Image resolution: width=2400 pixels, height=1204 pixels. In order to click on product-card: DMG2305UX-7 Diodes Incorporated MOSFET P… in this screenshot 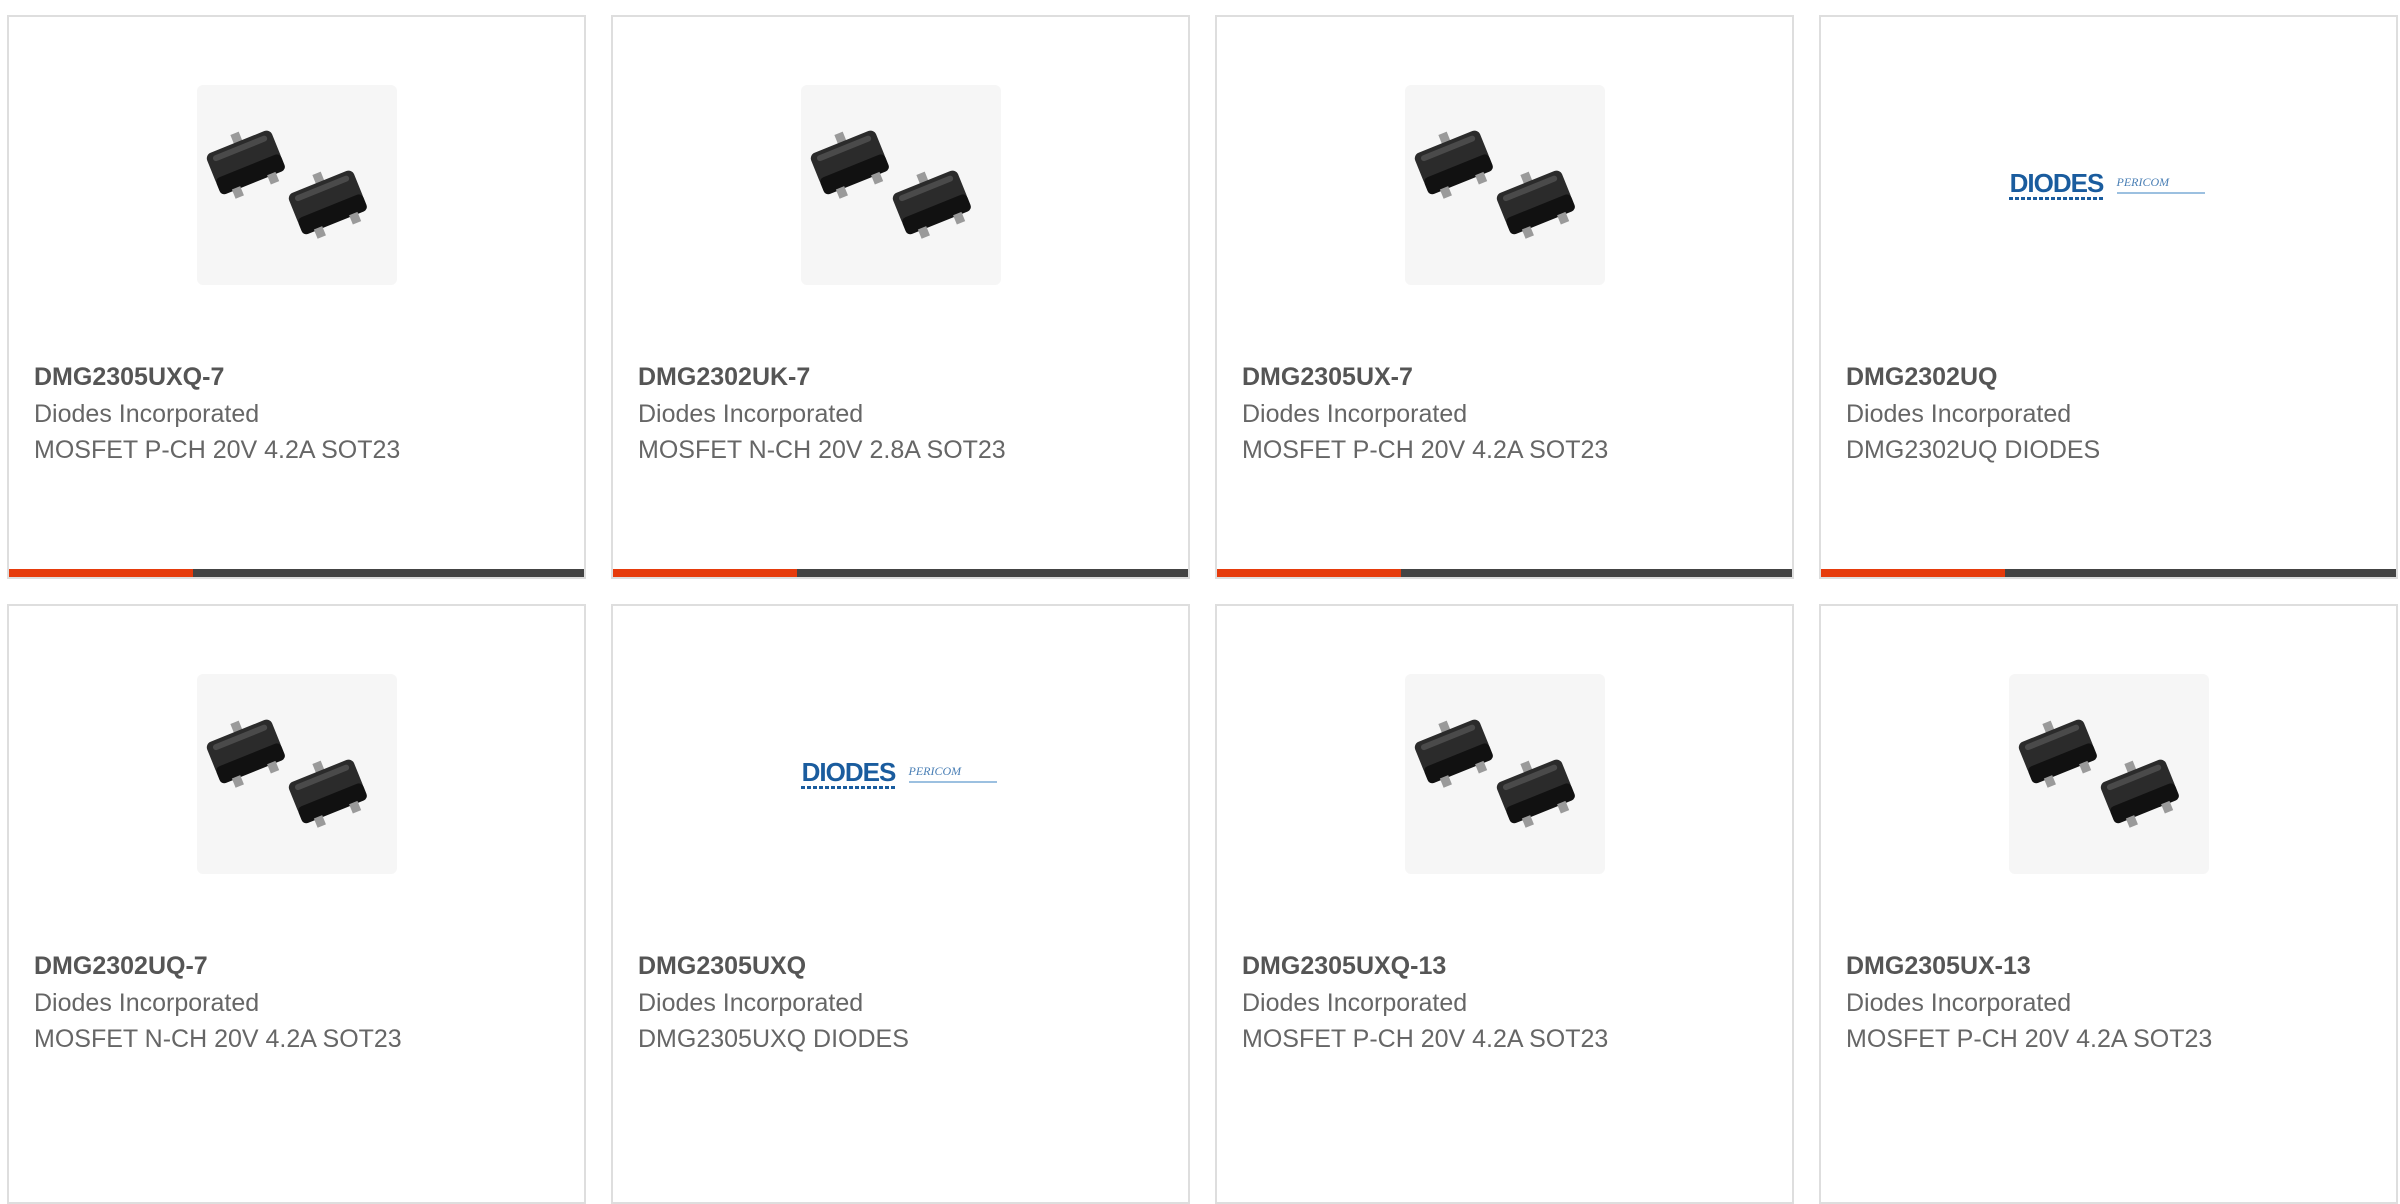, I will do `click(1504, 297)`.